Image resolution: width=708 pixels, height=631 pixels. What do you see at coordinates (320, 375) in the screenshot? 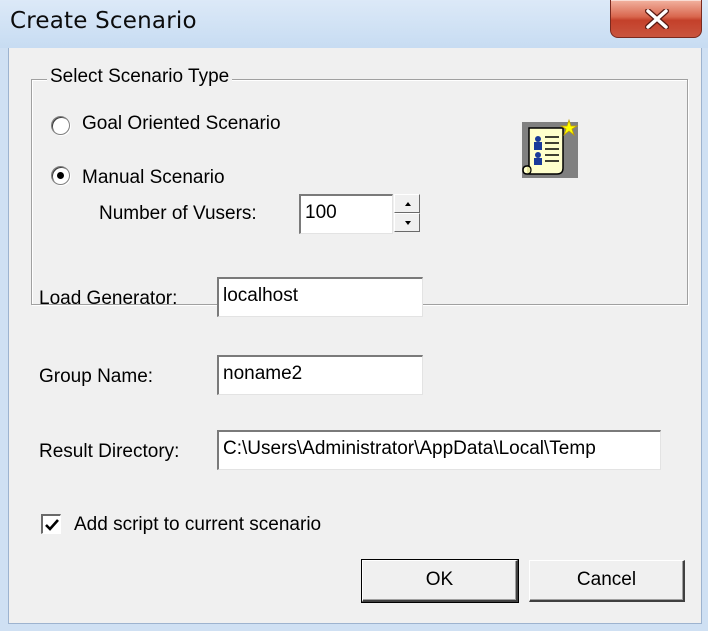
I see `group-name-input: noname2` at bounding box center [320, 375].